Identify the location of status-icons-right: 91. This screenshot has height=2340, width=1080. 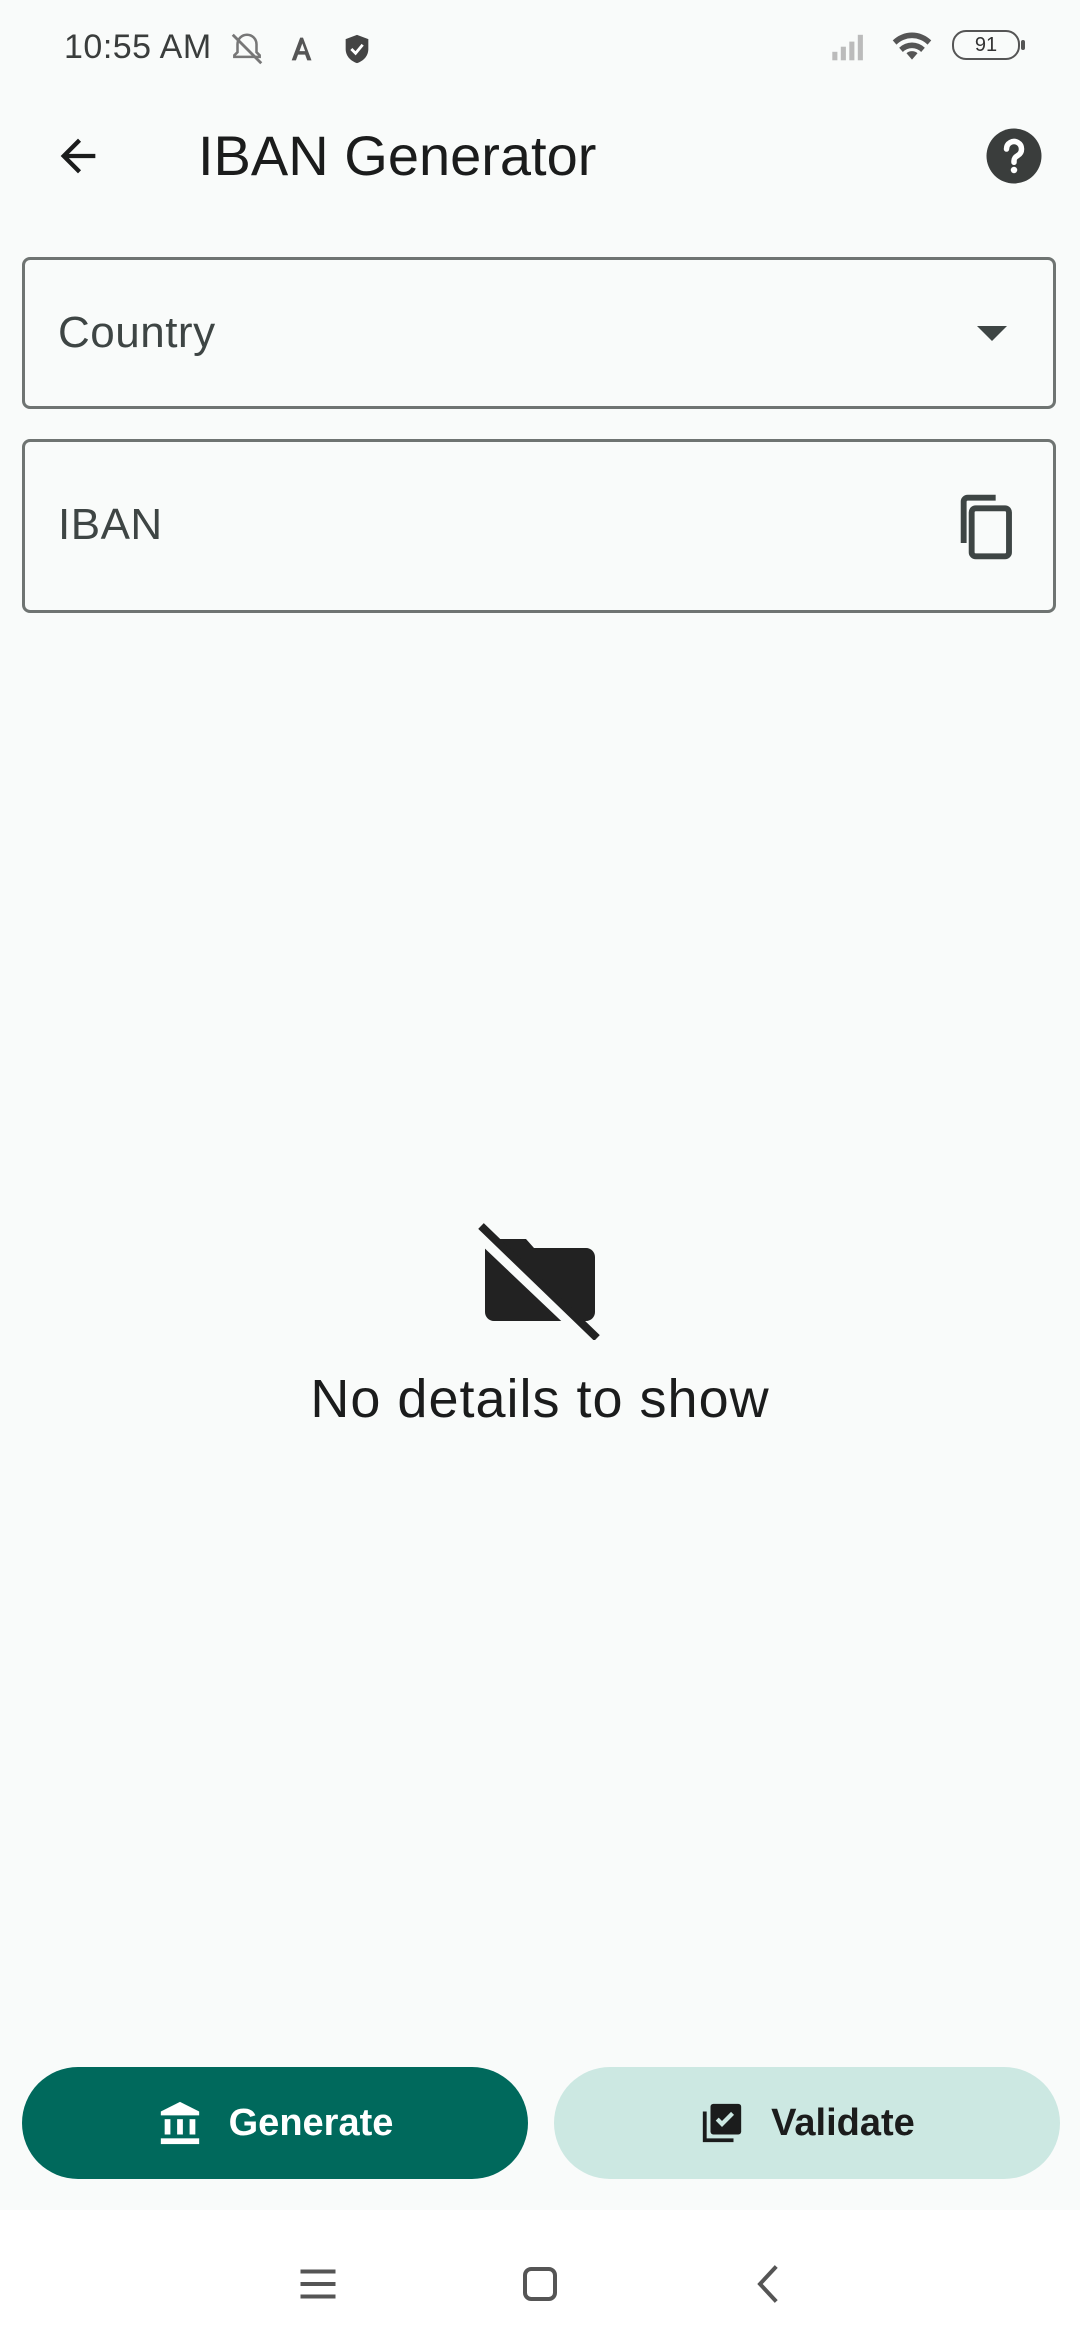
(927, 45).